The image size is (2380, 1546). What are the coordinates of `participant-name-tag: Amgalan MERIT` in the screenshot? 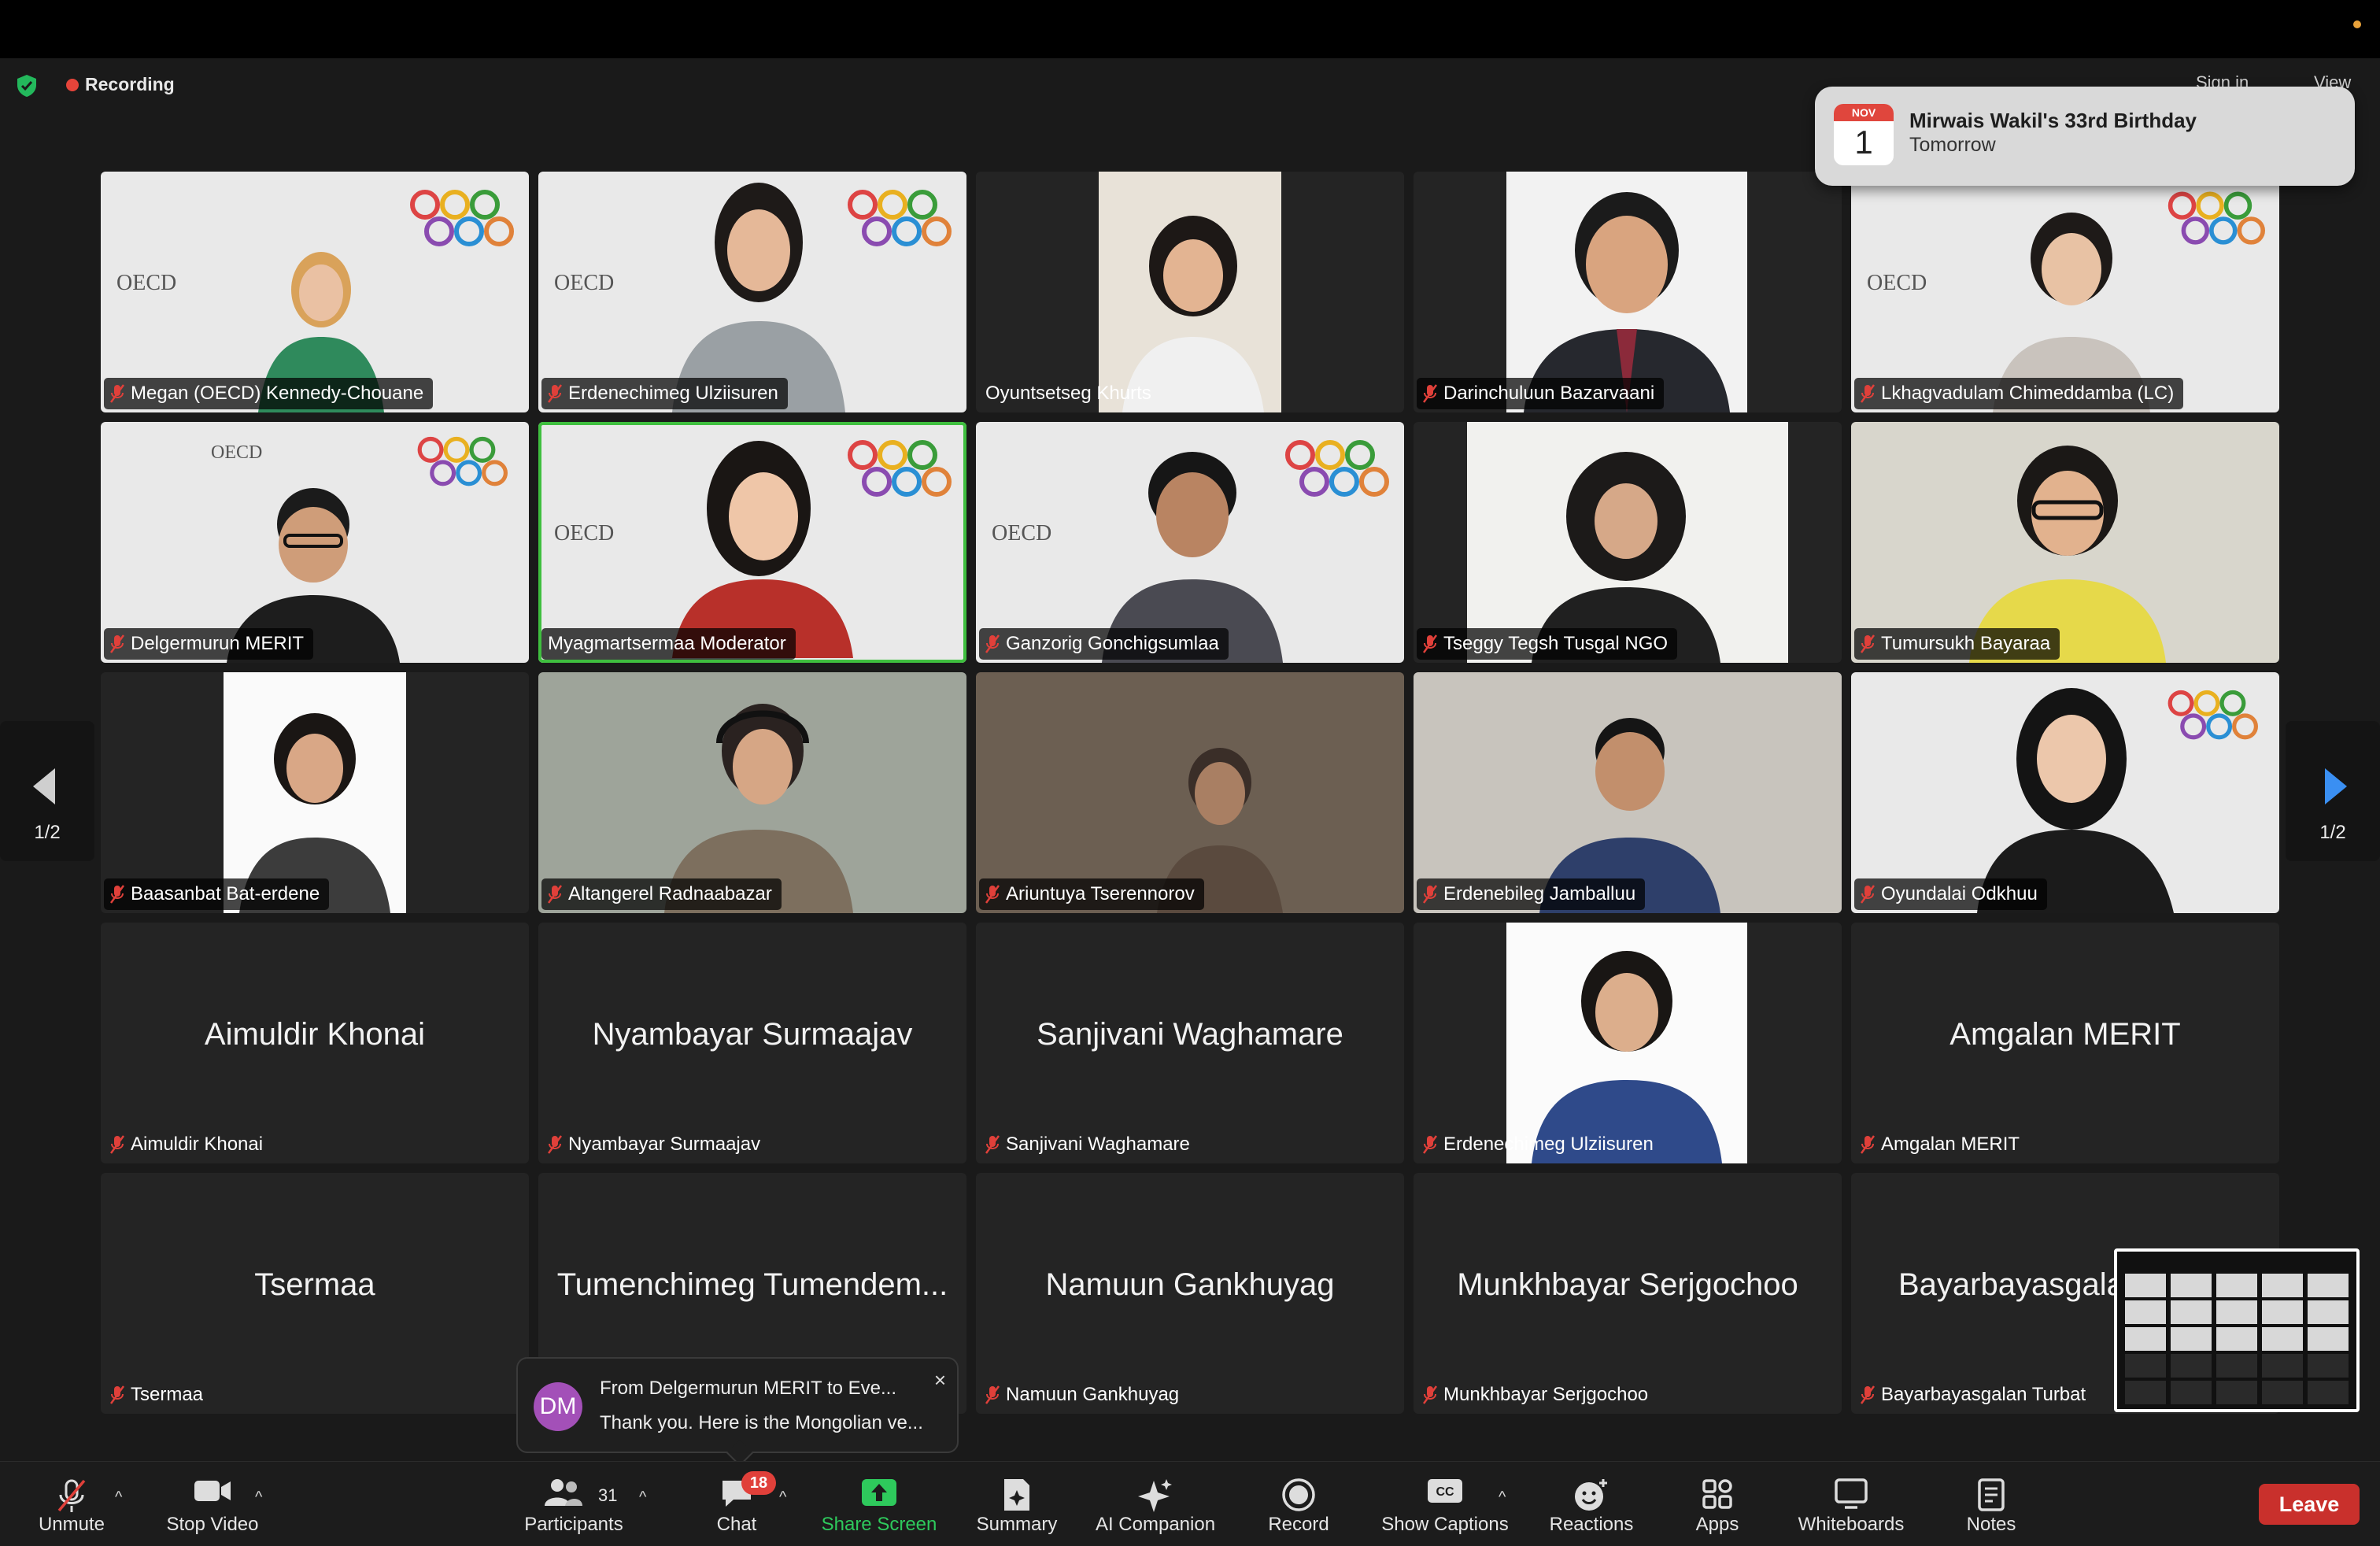 It's located at (1941, 1144).